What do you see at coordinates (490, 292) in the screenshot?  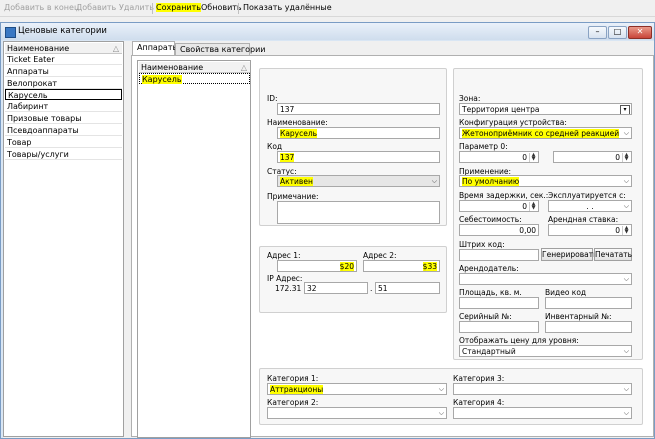 I see `area-label: Площадь, кв. м.` at bounding box center [490, 292].